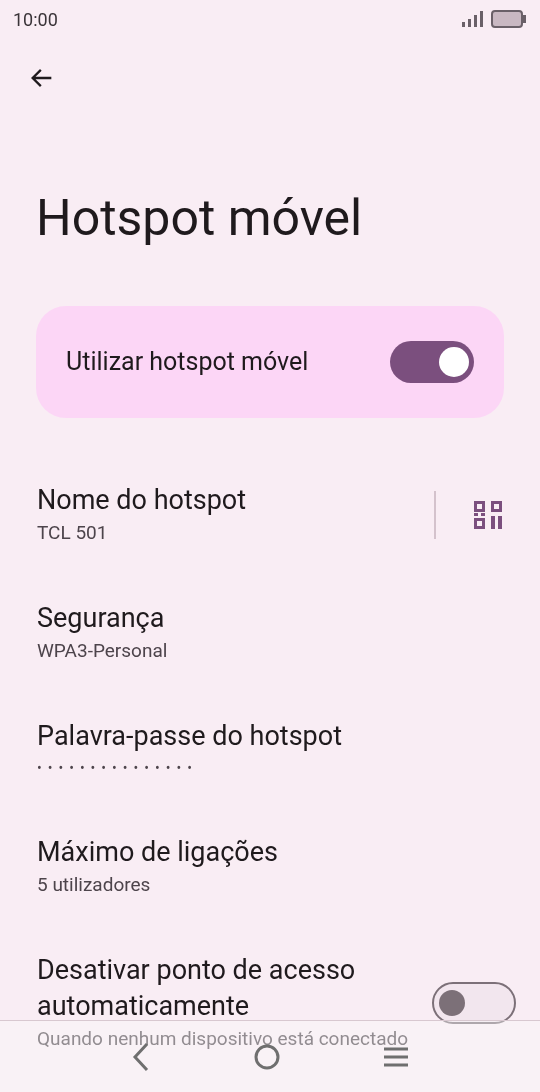  I want to click on page-title: Hotspot móvel, so click(199, 218).